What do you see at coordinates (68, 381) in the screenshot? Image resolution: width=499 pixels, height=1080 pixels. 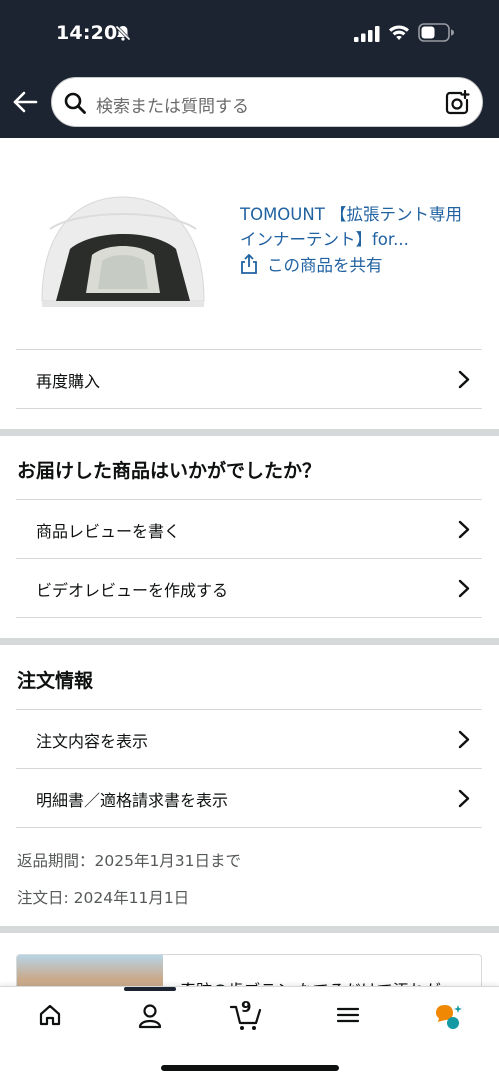 I see `buy-again-label: 再度購入` at bounding box center [68, 381].